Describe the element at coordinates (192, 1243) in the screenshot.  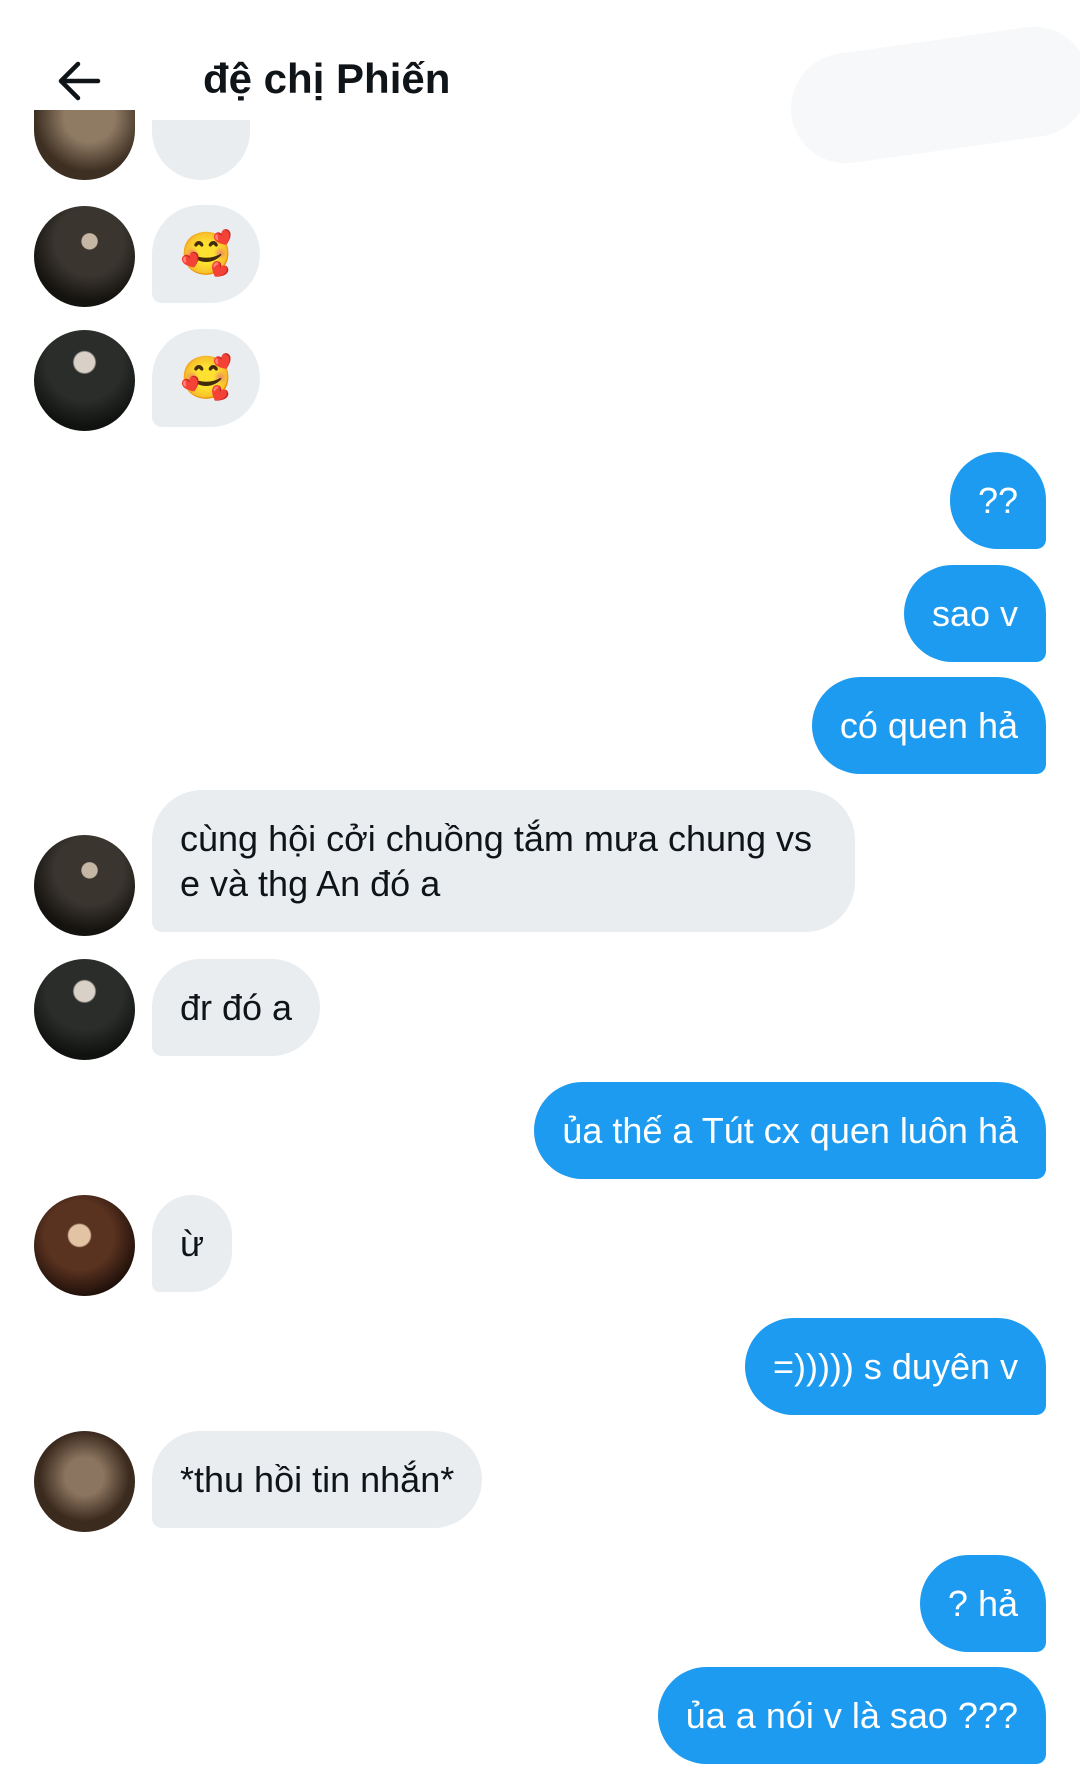
I see `message-bubble-incoming: ừ` at that location.